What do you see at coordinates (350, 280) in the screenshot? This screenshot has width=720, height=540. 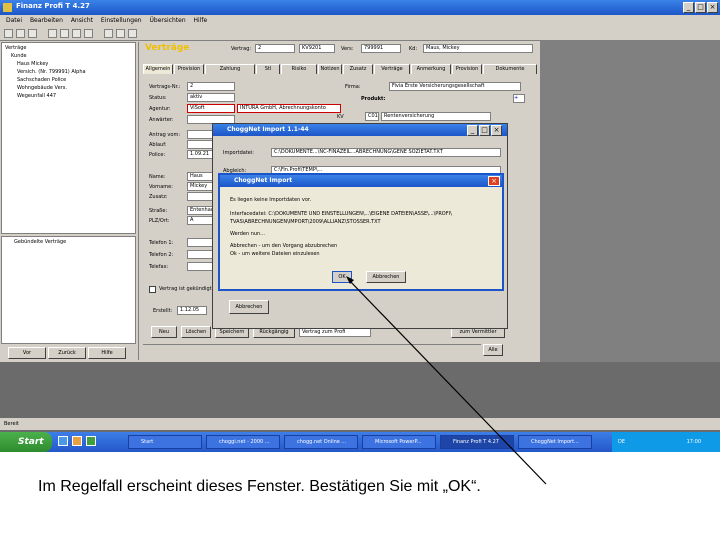 I see `arrow-head` at bounding box center [350, 280].